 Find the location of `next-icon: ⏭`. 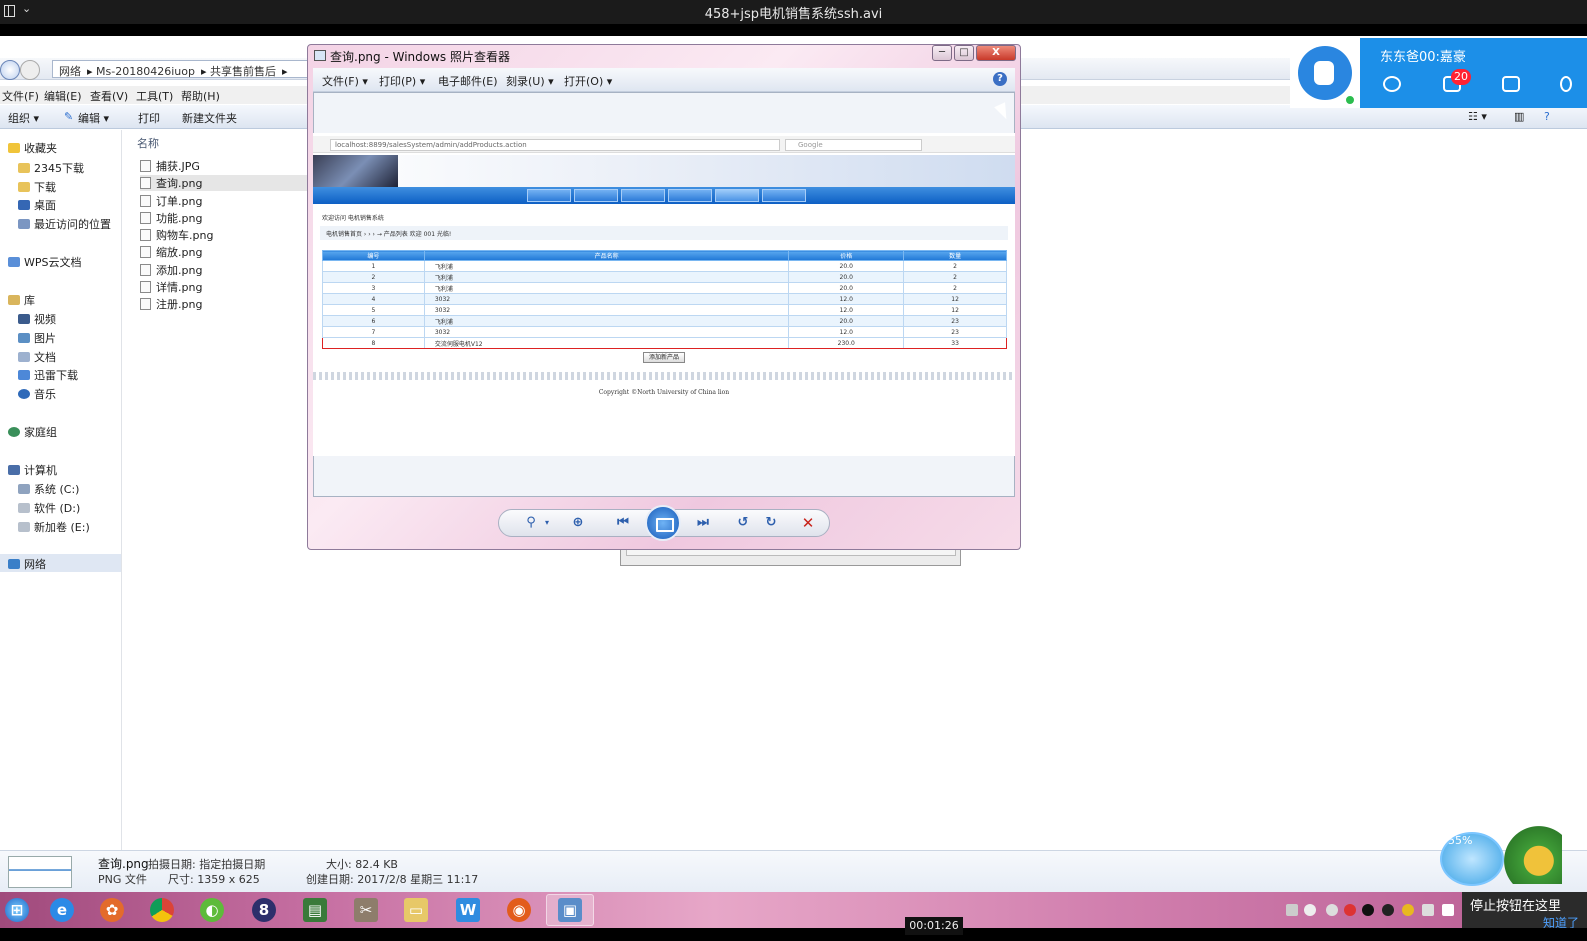

next-icon: ⏭ is located at coordinates (703, 523).